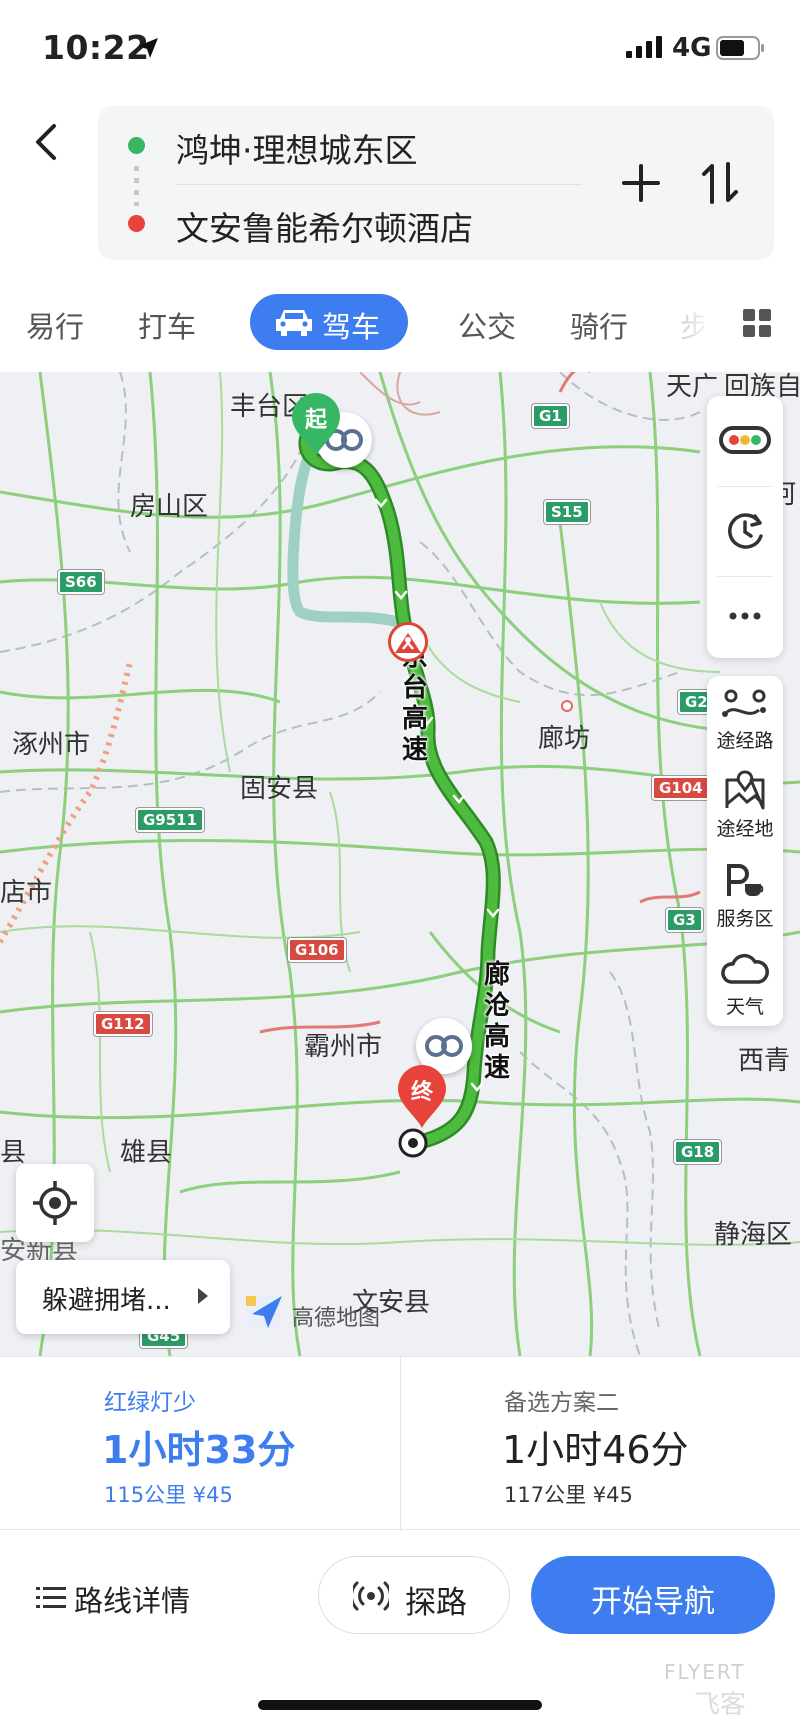 The height and width of the screenshot is (1732, 800). Describe the element at coordinates (136, 186) in the screenshot. I see `route-connector` at that location.